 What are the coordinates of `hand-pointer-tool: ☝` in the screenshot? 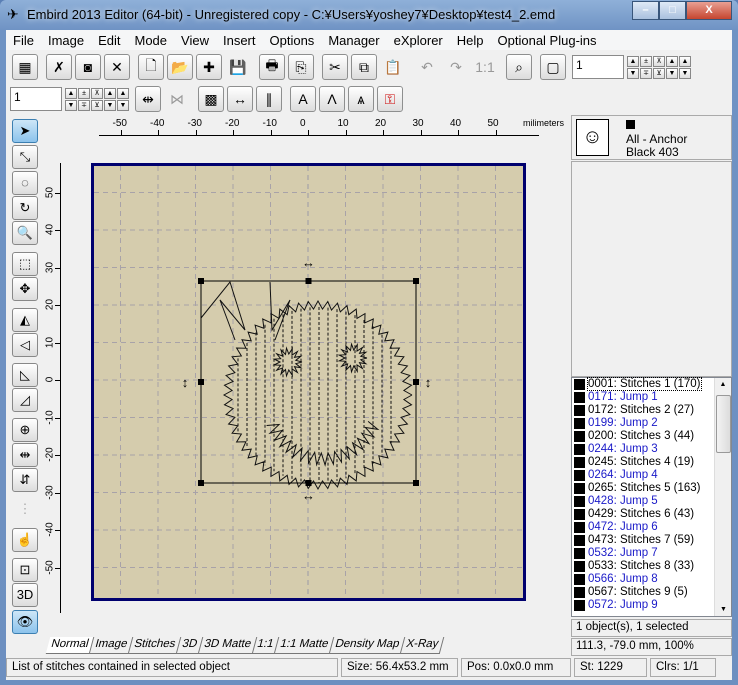 It's located at (25, 540).